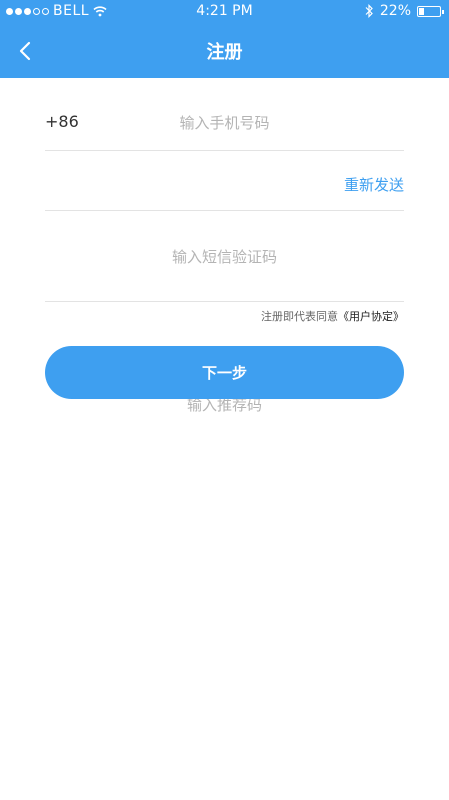 This screenshot has width=449, height=800. Describe the element at coordinates (443, 11) in the screenshot. I see `battery-tip` at that location.